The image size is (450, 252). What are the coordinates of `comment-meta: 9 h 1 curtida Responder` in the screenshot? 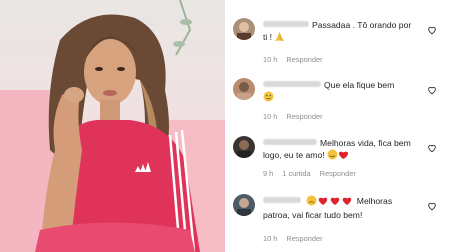 It's located at (309, 173).